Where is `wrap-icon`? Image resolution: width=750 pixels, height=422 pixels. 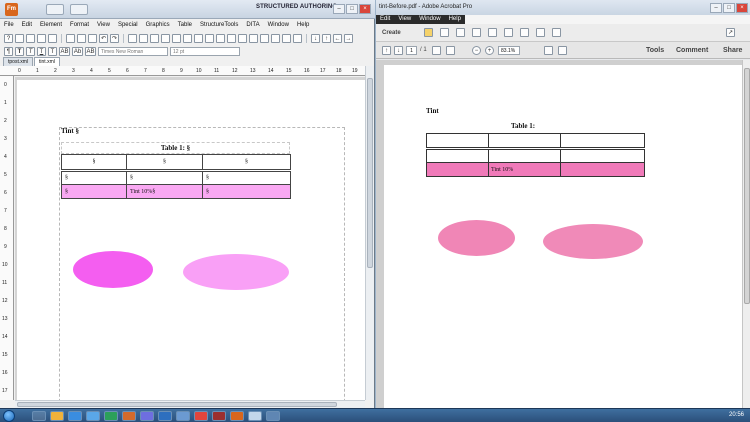
wrap-icon is located at coordinates (231, 38).